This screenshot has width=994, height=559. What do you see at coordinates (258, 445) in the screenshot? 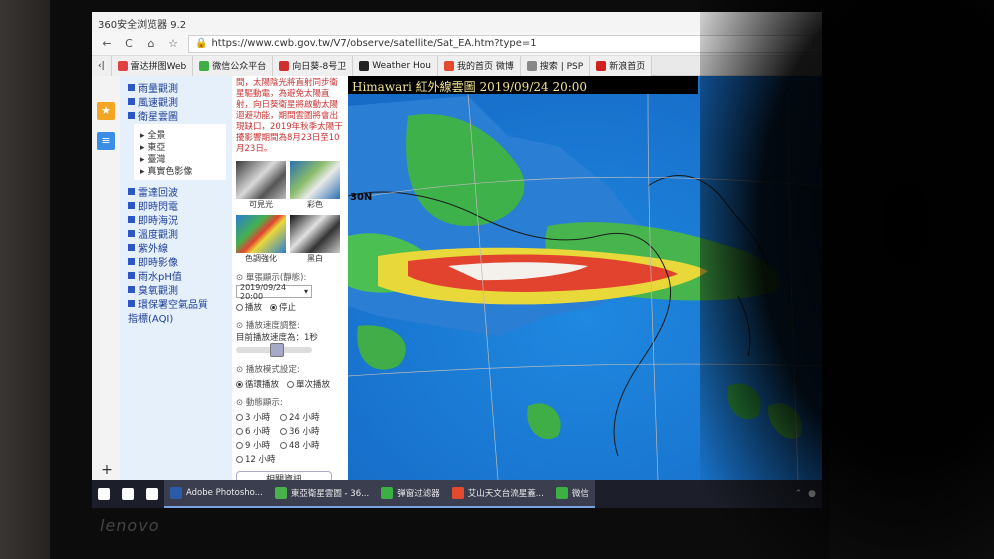
I see `hours-radio: 9 小時` at bounding box center [258, 445].